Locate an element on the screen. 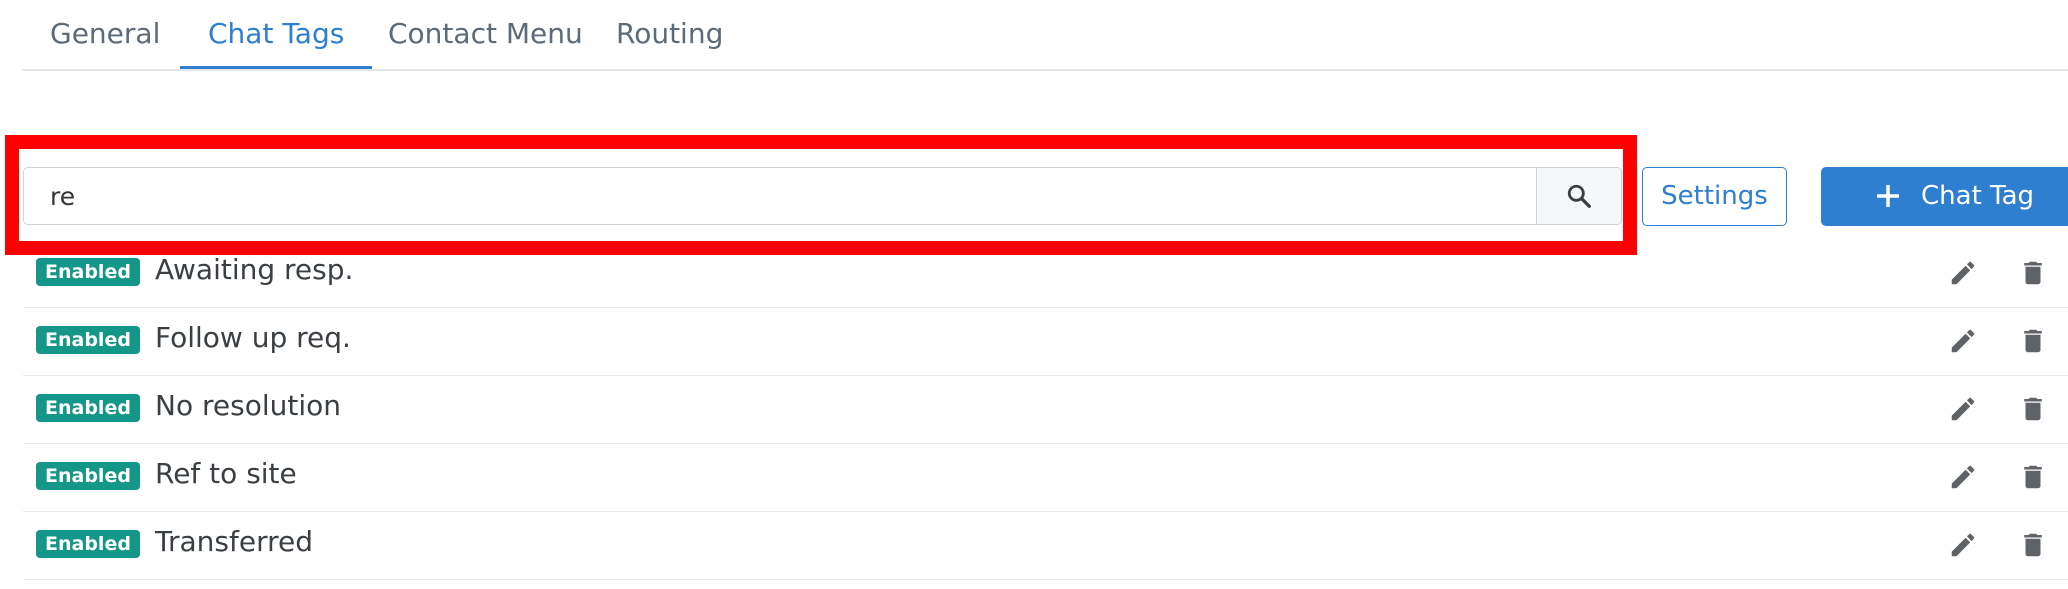 This screenshot has height=589, width=2068. add-chat-tag-button: Chat Tag is located at coordinates (1944, 196).